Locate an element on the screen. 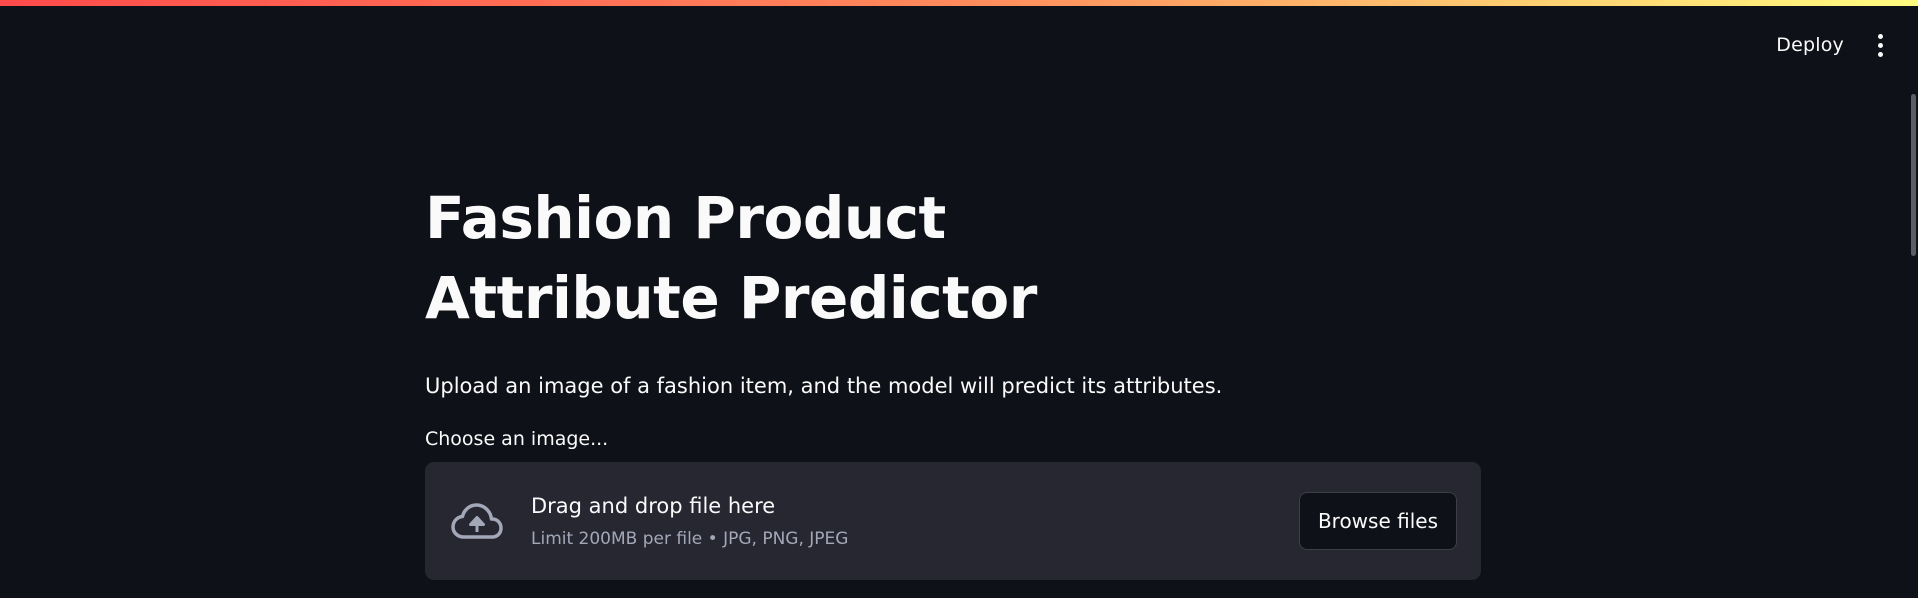 This screenshot has width=1918, height=598. kebab-menu-icon is located at coordinates (1880, 45).